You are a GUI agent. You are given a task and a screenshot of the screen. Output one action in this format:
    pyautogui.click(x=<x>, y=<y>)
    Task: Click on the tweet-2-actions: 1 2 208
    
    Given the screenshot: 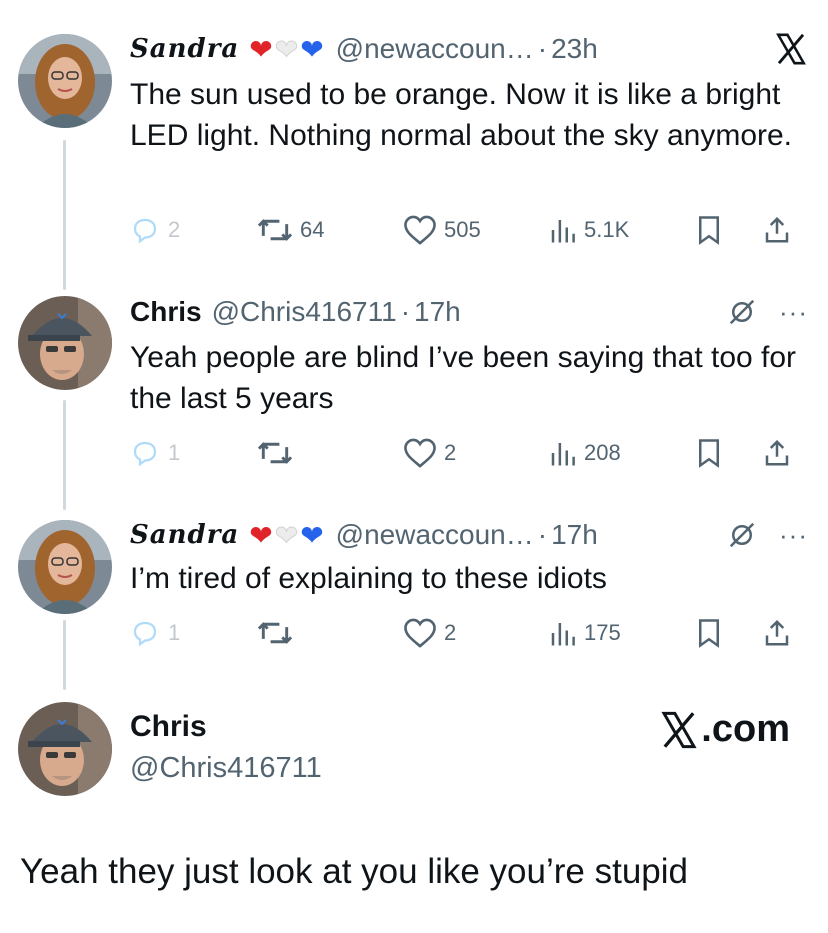 What is the action you would take?
    pyautogui.click(x=468, y=453)
    